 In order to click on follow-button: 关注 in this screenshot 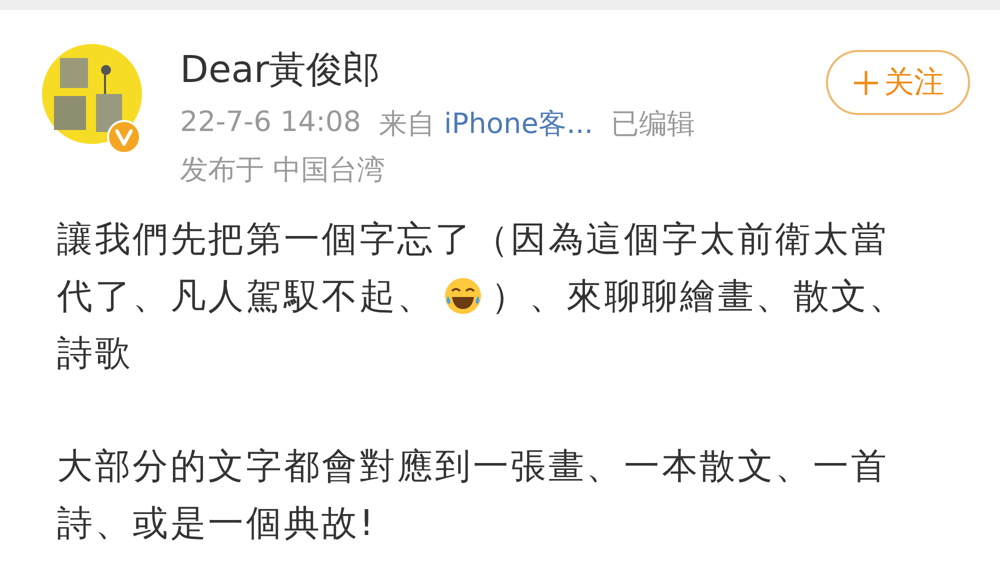, I will do `click(898, 82)`.